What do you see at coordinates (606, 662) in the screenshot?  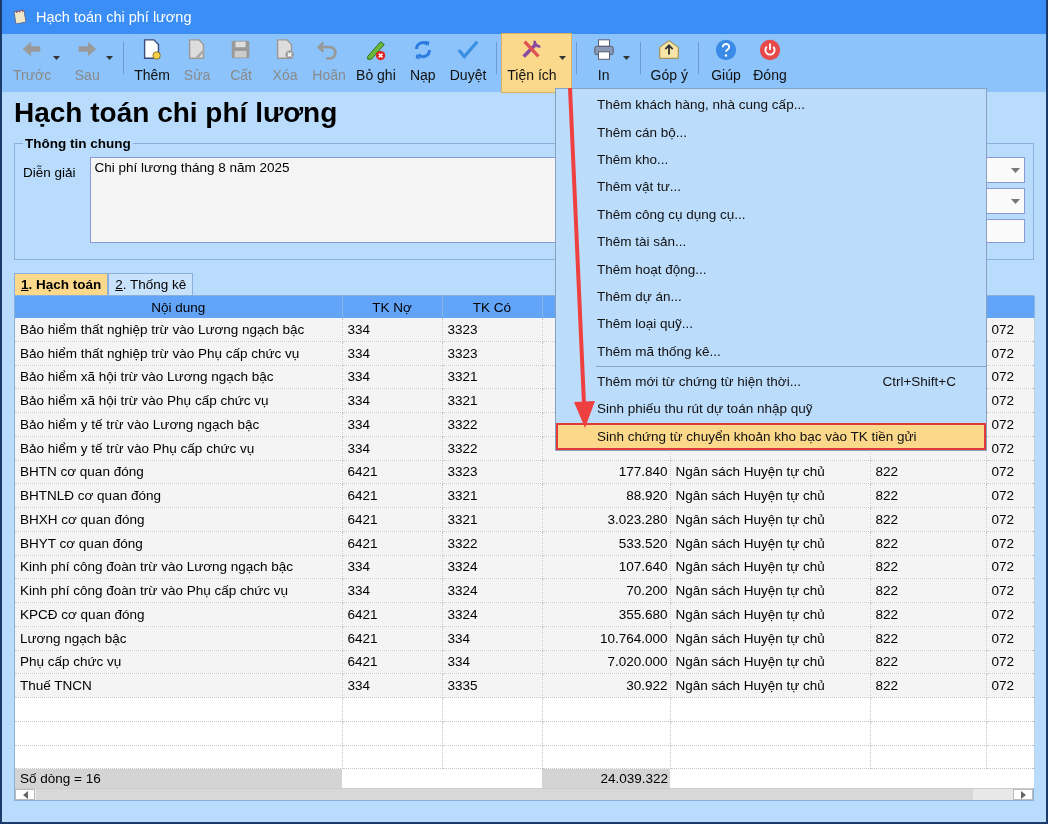 I see `table-cell: 7.020.000` at bounding box center [606, 662].